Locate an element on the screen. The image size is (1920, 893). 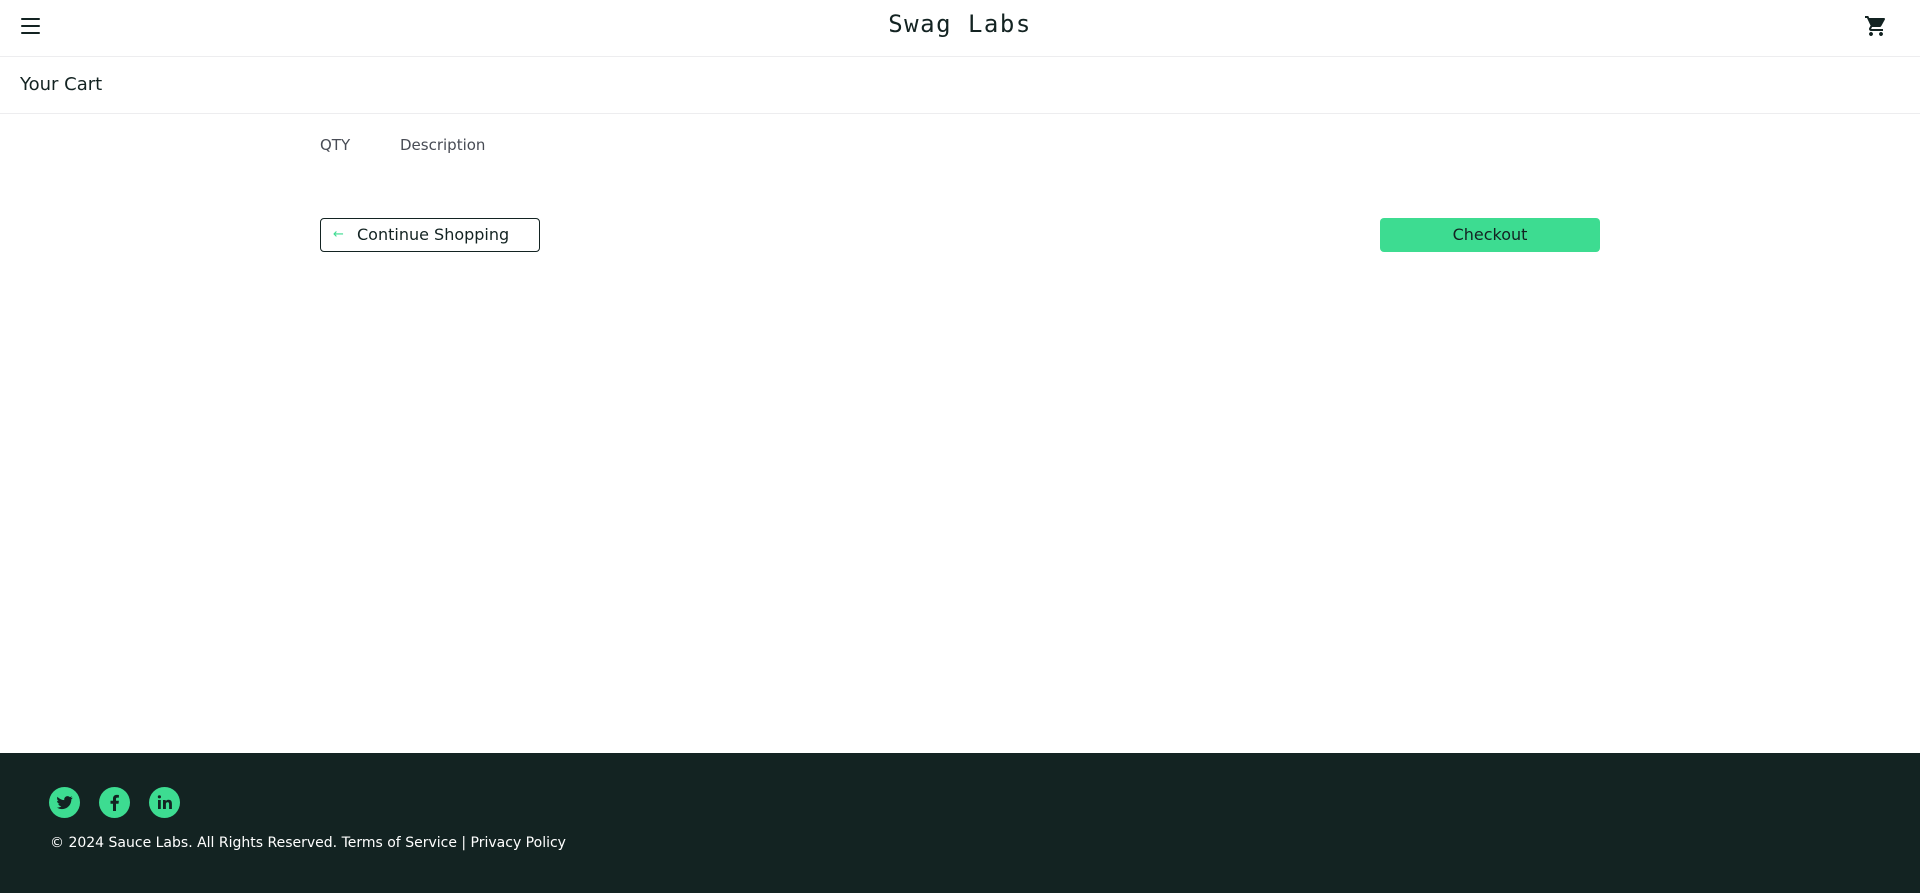
cart-list-header: QTY Description is located at coordinates (960, 146).